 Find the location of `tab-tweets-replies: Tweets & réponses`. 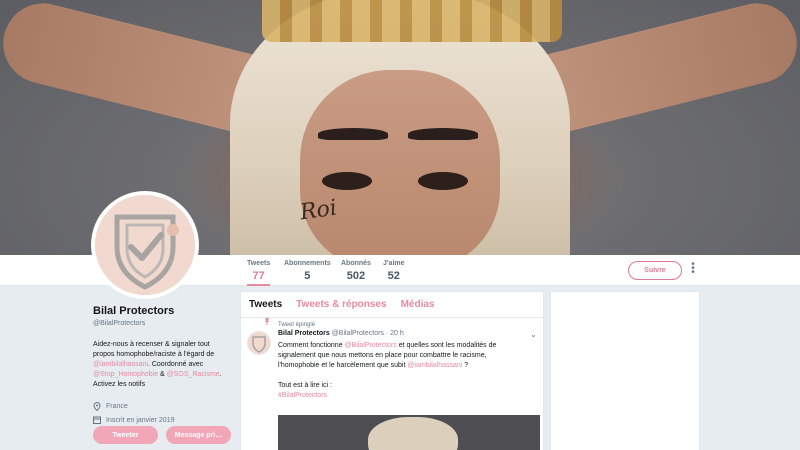

tab-tweets-replies: Tweets & réponses is located at coordinates (341, 304).